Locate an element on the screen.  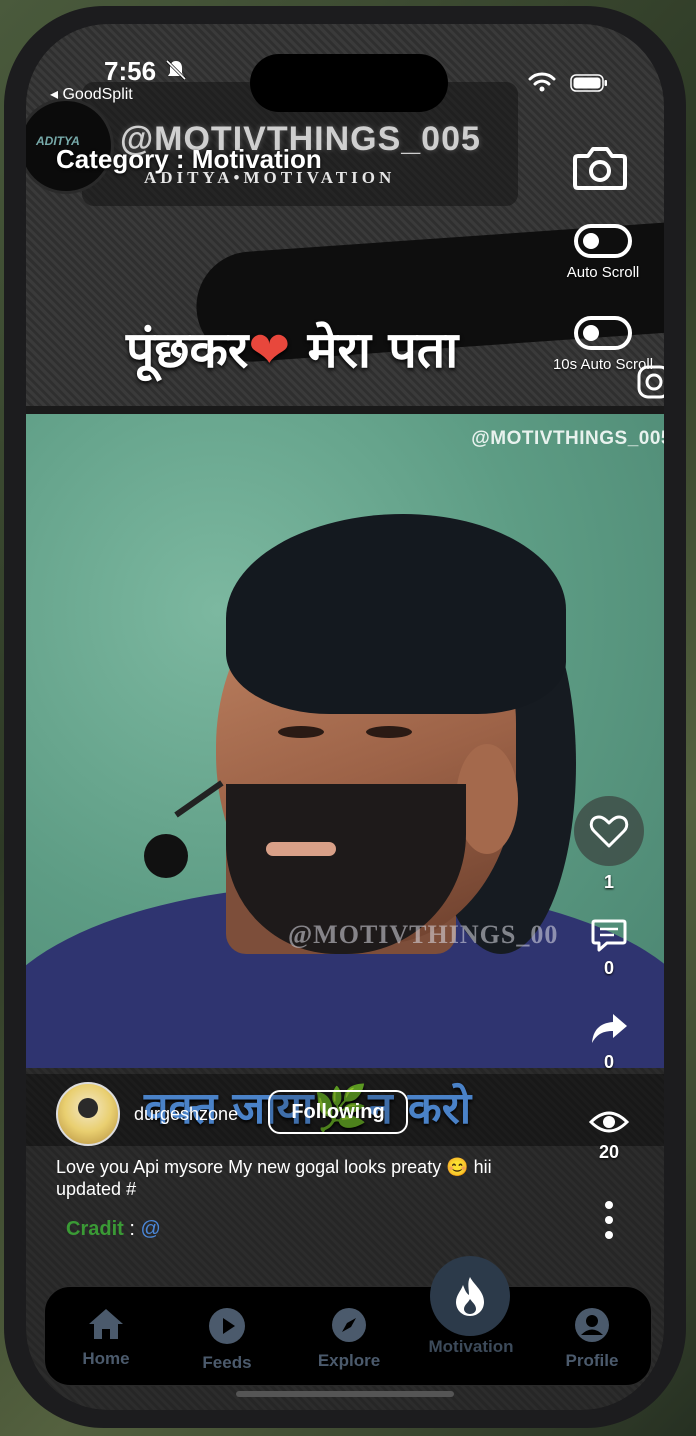
home-indicator is located at coordinates (345, 1394).